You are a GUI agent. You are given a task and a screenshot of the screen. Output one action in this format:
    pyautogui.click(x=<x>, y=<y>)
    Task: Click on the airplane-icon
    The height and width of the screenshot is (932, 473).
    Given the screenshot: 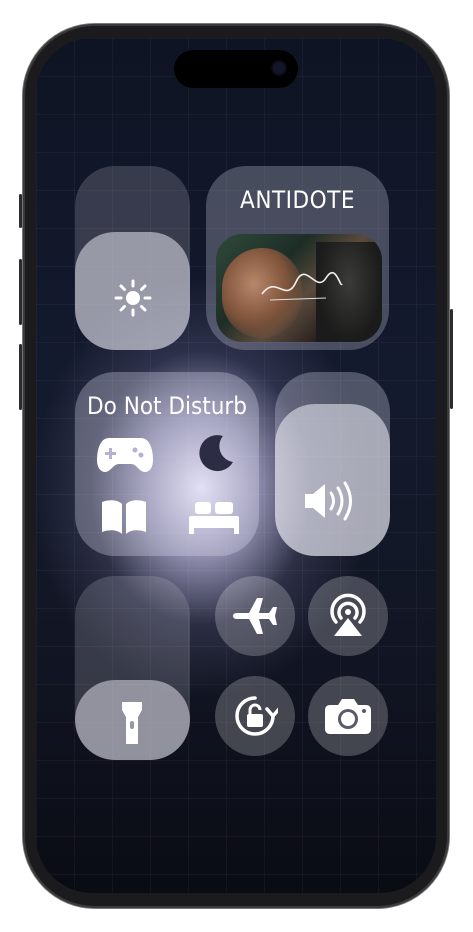 What is the action you would take?
    pyautogui.click(x=255, y=616)
    